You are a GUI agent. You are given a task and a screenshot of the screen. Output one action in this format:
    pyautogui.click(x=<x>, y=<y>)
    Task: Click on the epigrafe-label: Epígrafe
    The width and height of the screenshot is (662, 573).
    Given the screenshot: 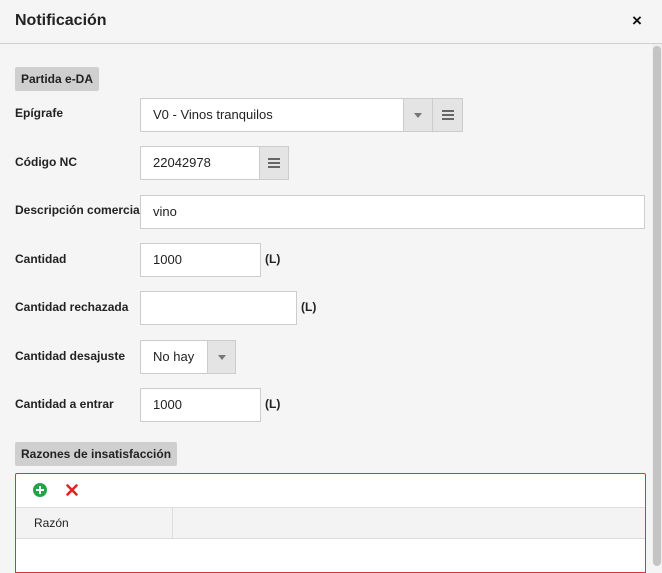 What is the action you would take?
    pyautogui.click(x=39, y=113)
    